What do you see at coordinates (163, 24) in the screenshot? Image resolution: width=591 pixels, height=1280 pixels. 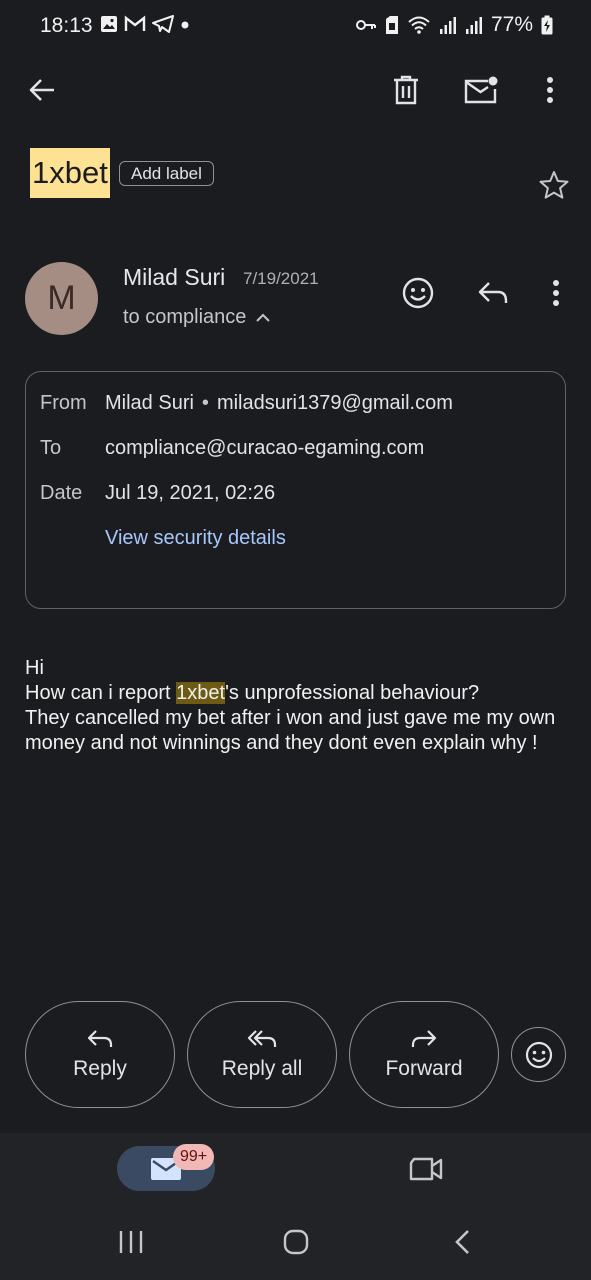 I see `telegram-icon` at bounding box center [163, 24].